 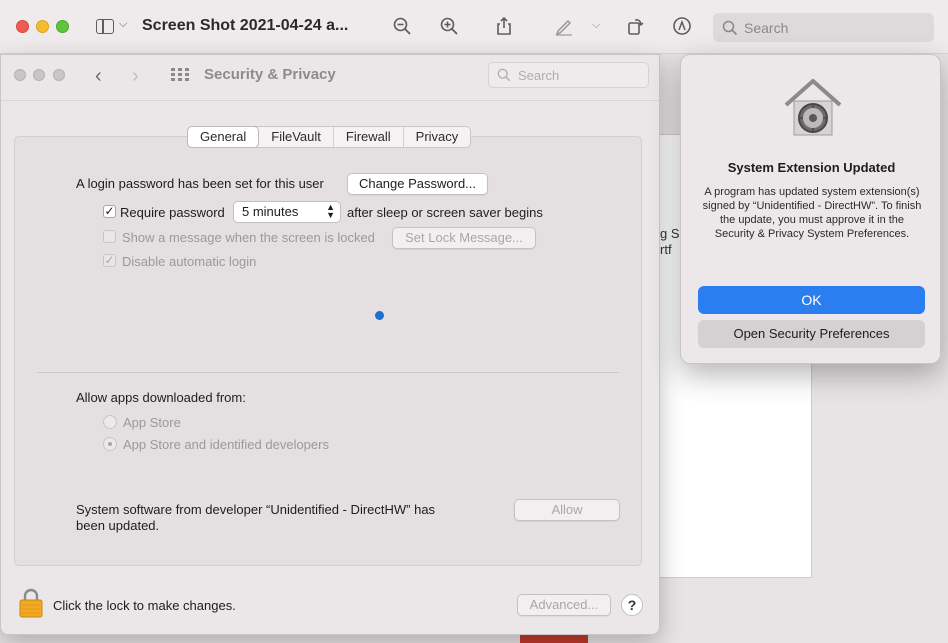 What do you see at coordinates (766, 28) in the screenshot?
I see `preview-search-placeholder: Search` at bounding box center [766, 28].